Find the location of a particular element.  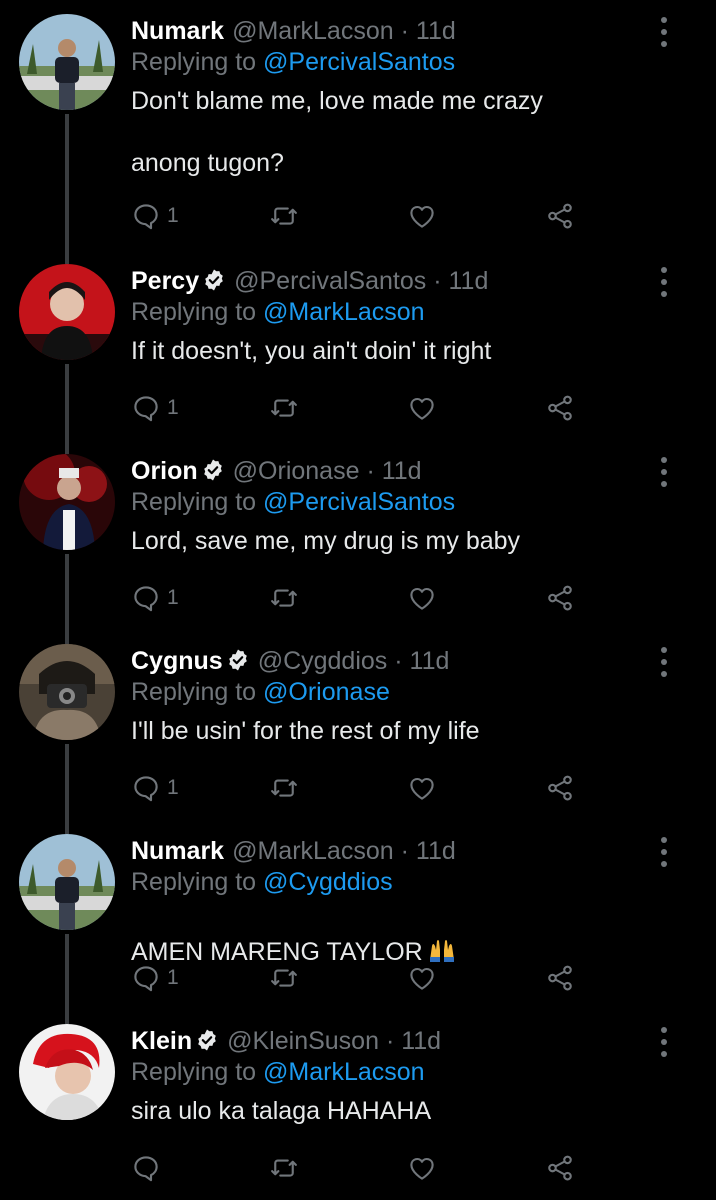

replying-to-label: Replying to is located at coordinates (194, 312).